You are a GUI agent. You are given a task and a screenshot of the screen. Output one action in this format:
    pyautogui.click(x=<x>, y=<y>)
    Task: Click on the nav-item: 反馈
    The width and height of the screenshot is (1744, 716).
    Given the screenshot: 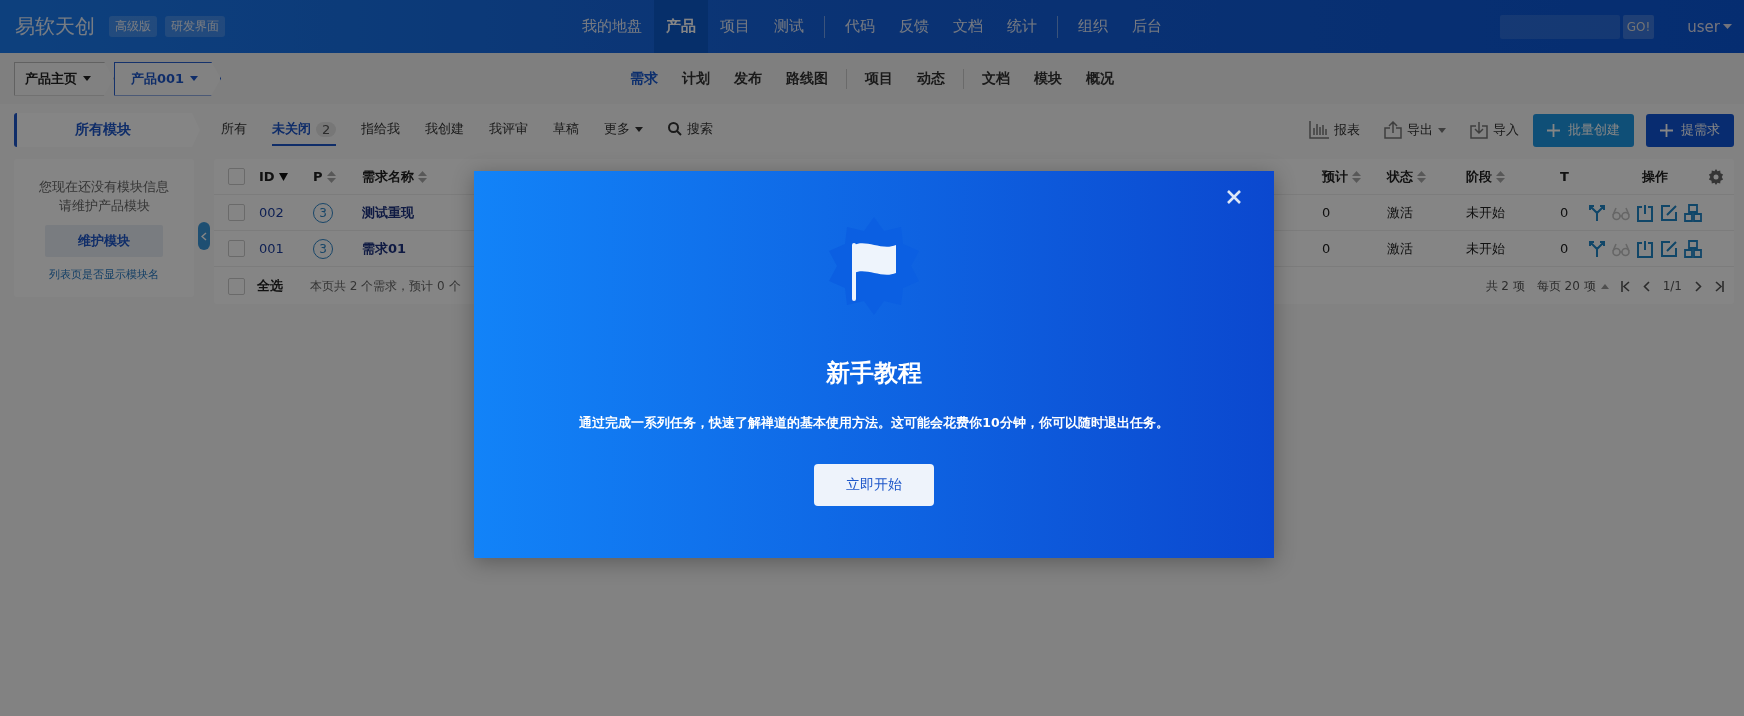 What is the action you would take?
    pyautogui.click(x=914, y=26)
    